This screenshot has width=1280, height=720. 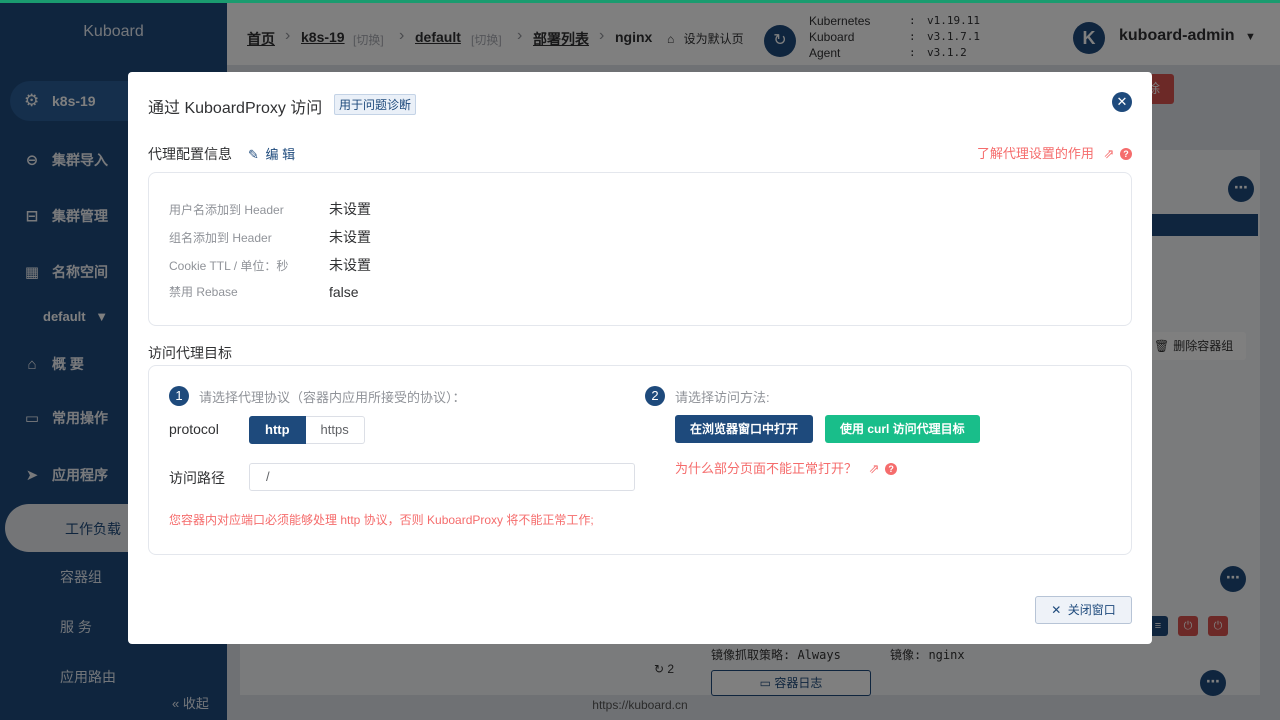 What do you see at coordinates (722, 397) in the screenshot?
I see `step-text: 请选择访问方法:` at bounding box center [722, 397].